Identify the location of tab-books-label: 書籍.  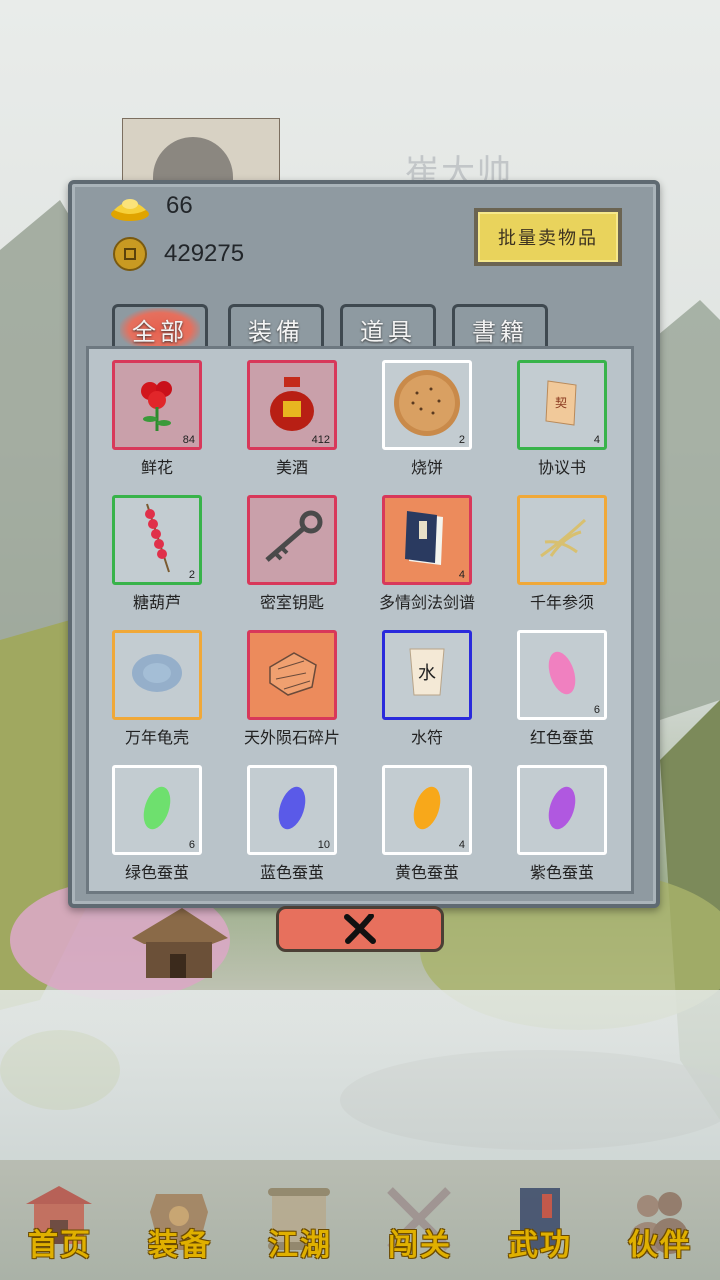
(500, 332).